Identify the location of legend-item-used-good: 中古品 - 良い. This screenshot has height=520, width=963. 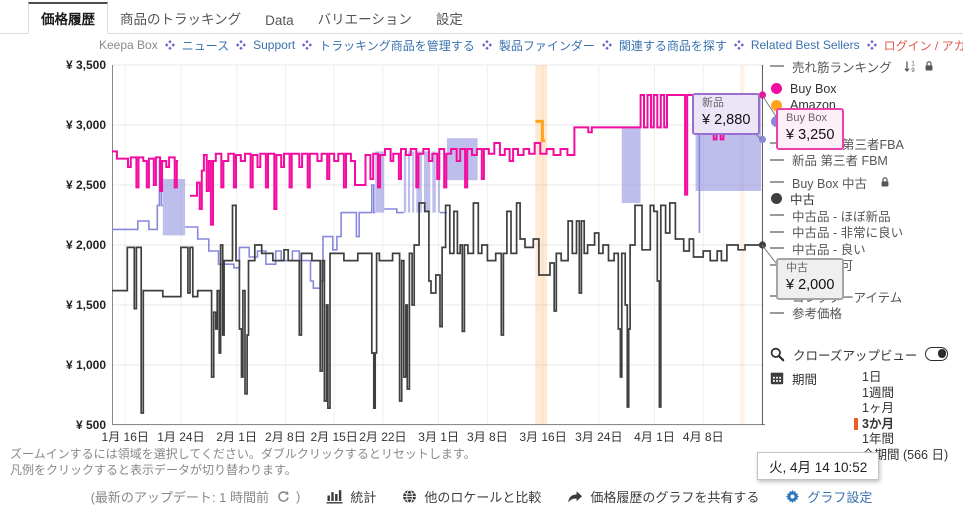
(866, 248).